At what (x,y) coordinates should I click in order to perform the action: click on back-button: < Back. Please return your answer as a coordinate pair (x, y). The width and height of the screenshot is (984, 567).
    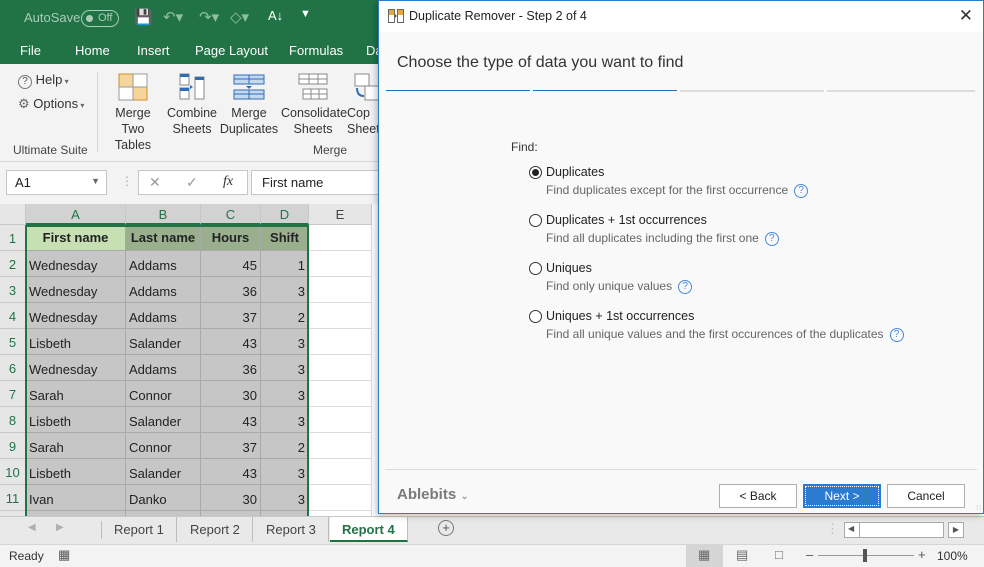
    Looking at the image, I should click on (758, 496).